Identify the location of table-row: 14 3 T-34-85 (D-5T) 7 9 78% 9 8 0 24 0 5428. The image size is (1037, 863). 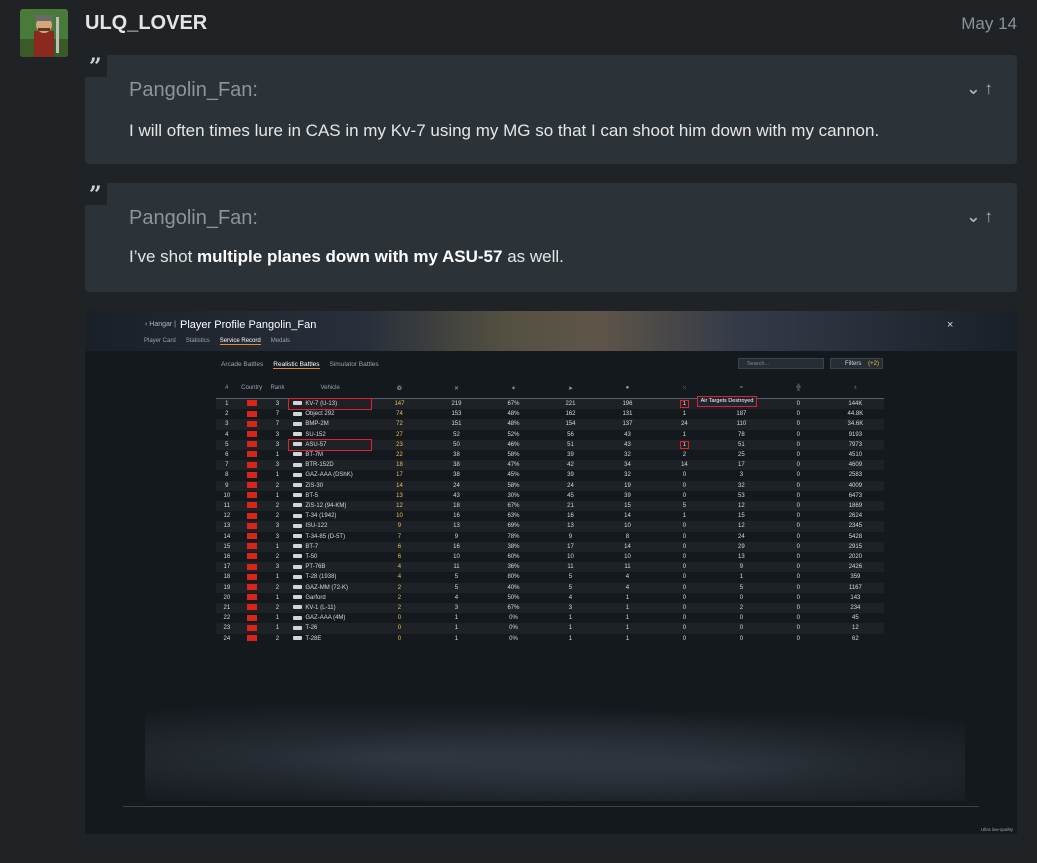
(550, 537).